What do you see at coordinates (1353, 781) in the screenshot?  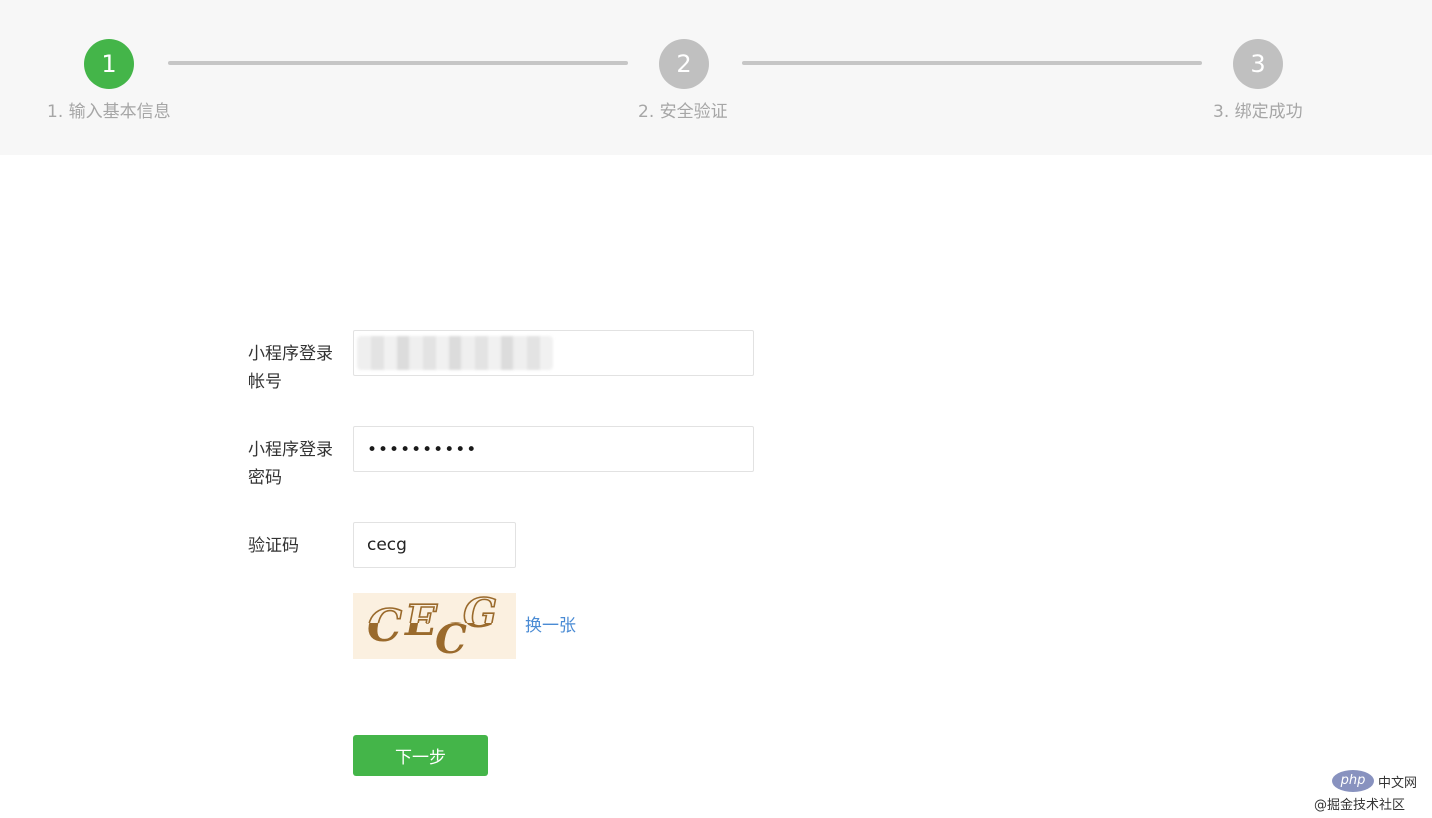 I see `php-logo: php` at bounding box center [1353, 781].